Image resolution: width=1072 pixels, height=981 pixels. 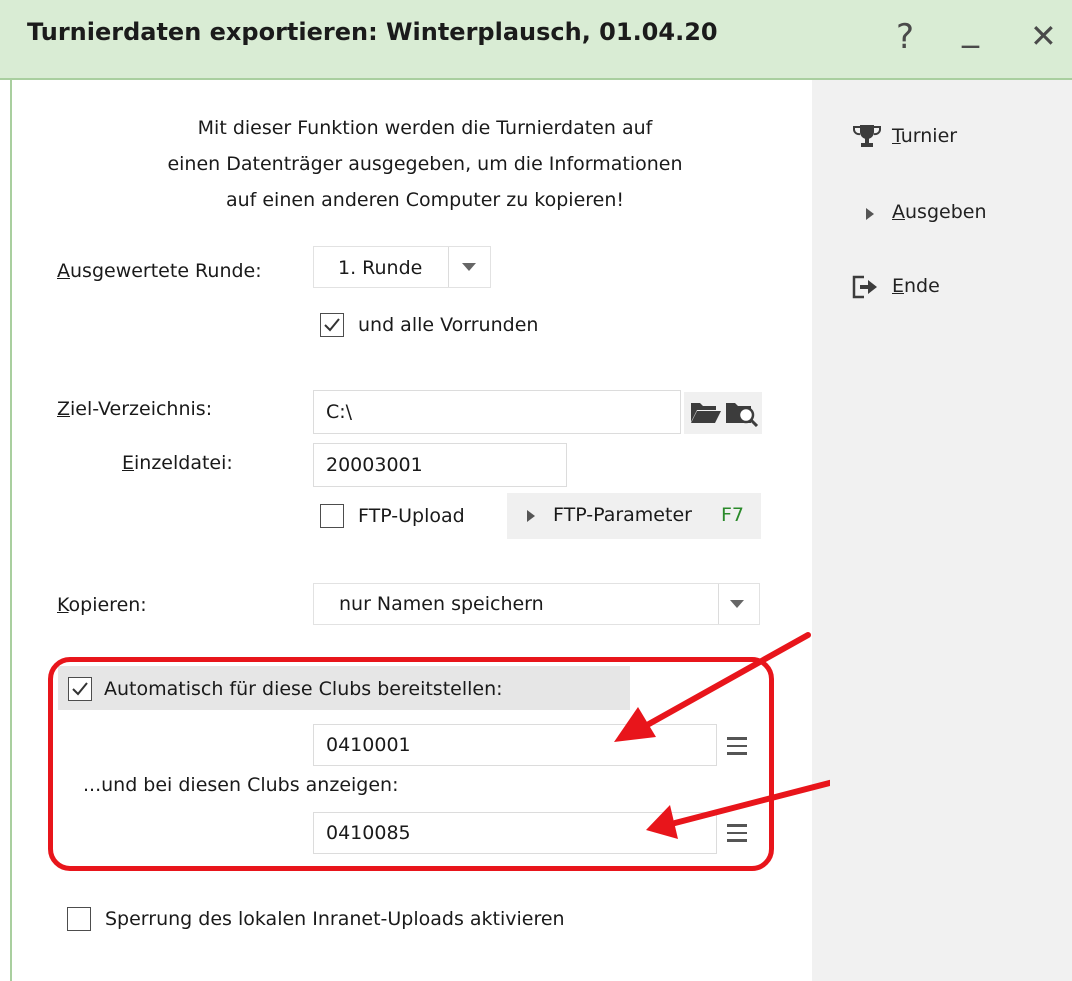 What do you see at coordinates (956, 288) in the screenshot?
I see `sidebar-item-ende: Ende` at bounding box center [956, 288].